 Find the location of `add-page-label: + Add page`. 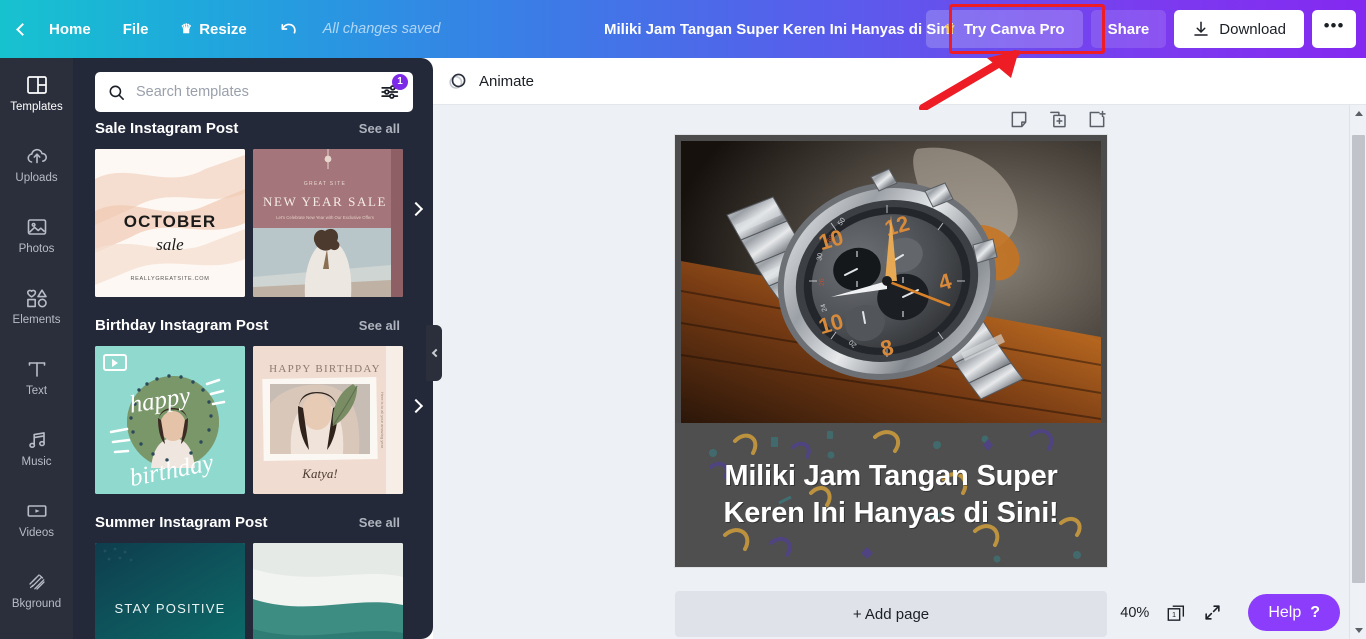

add-page-label: + Add page is located at coordinates (891, 614).